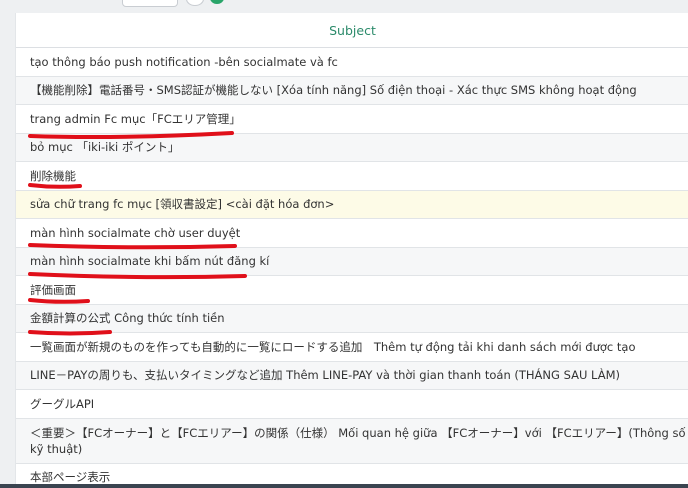 The image size is (688, 488). I want to click on row-subject: 評価画面, so click(53, 290).